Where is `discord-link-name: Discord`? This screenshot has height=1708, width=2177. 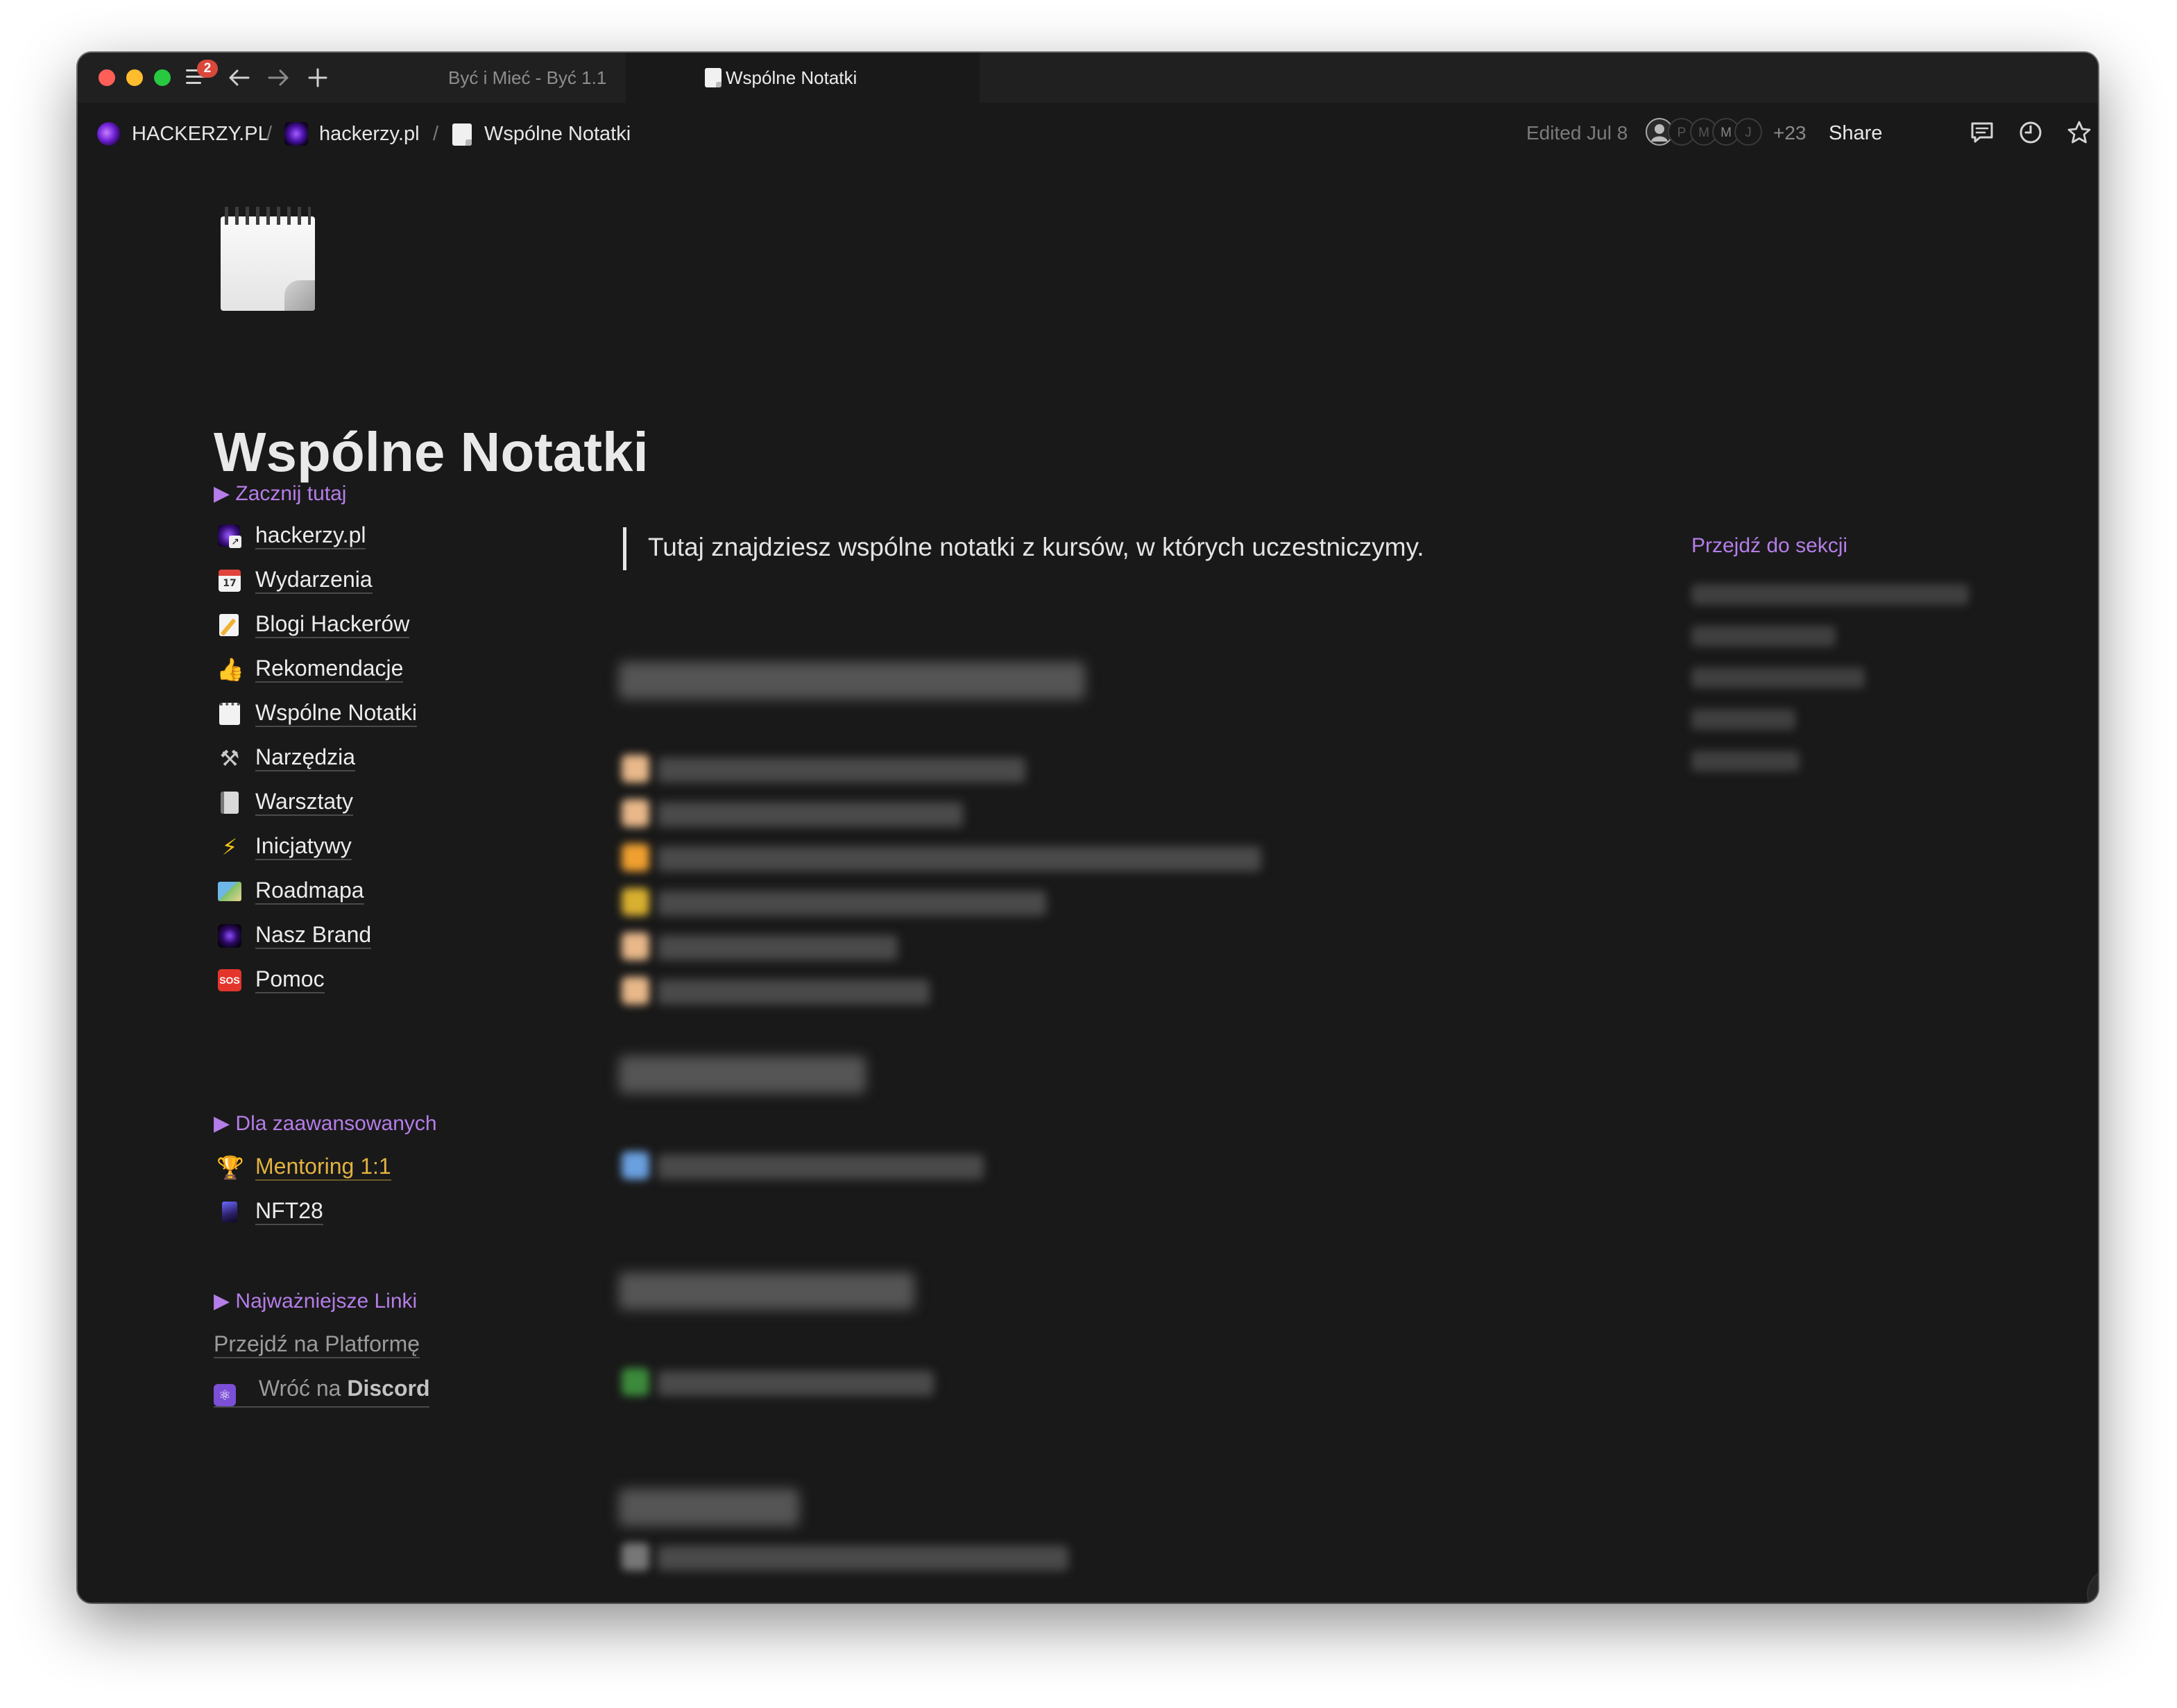 discord-link-name: Discord is located at coordinates (389, 1388).